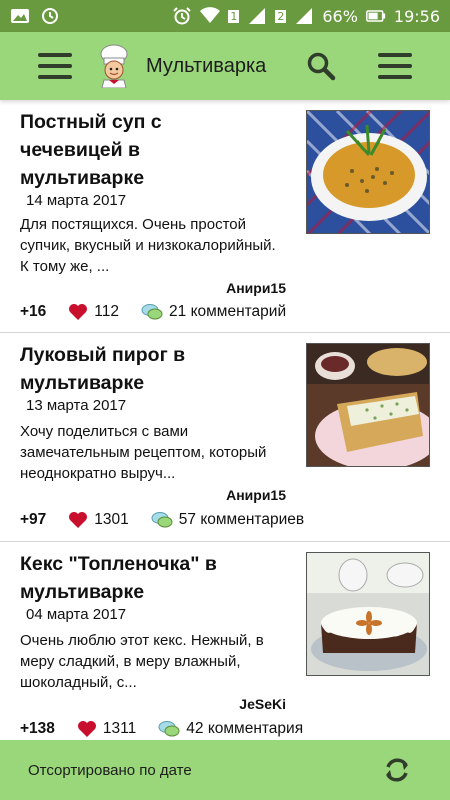  What do you see at coordinates (375, 16) in the screenshot?
I see `battery-icon` at bounding box center [375, 16].